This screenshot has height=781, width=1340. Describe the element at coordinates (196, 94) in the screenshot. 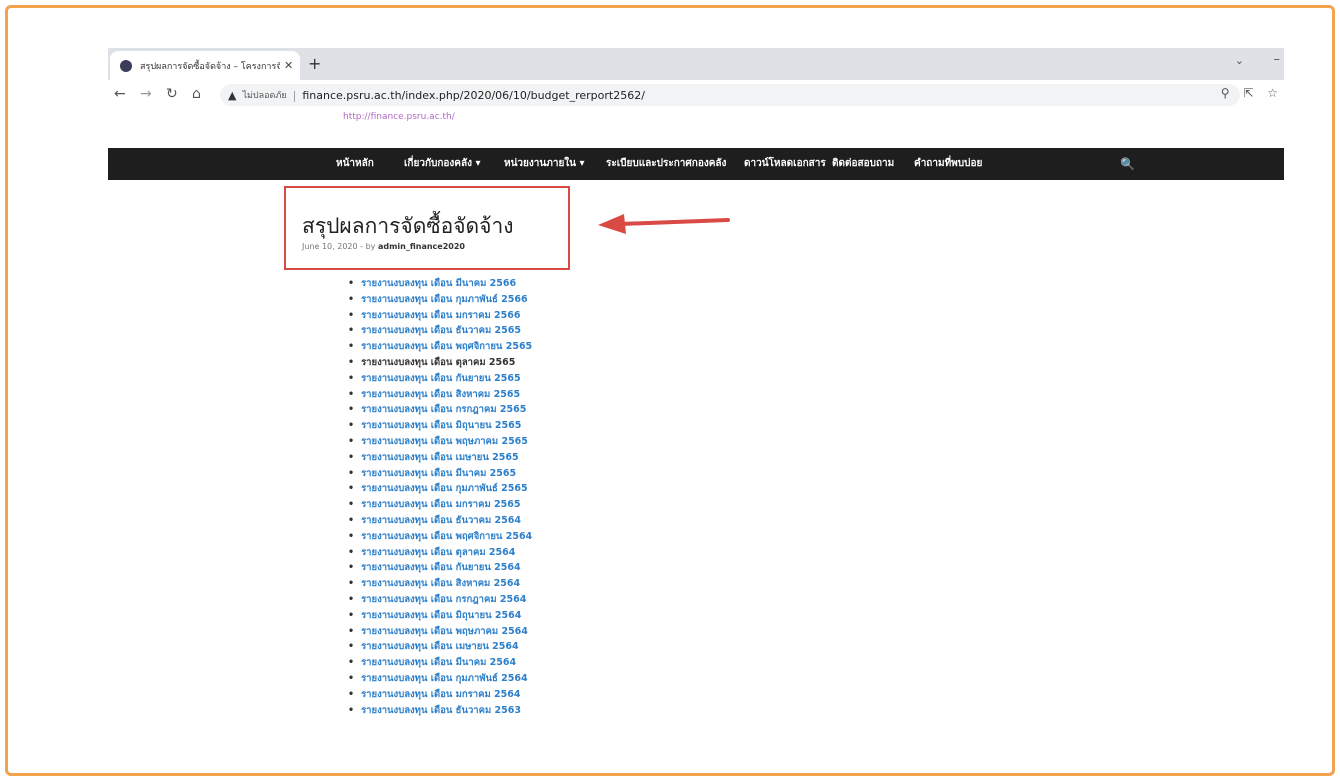

I see `home-icon: ⌂` at that location.